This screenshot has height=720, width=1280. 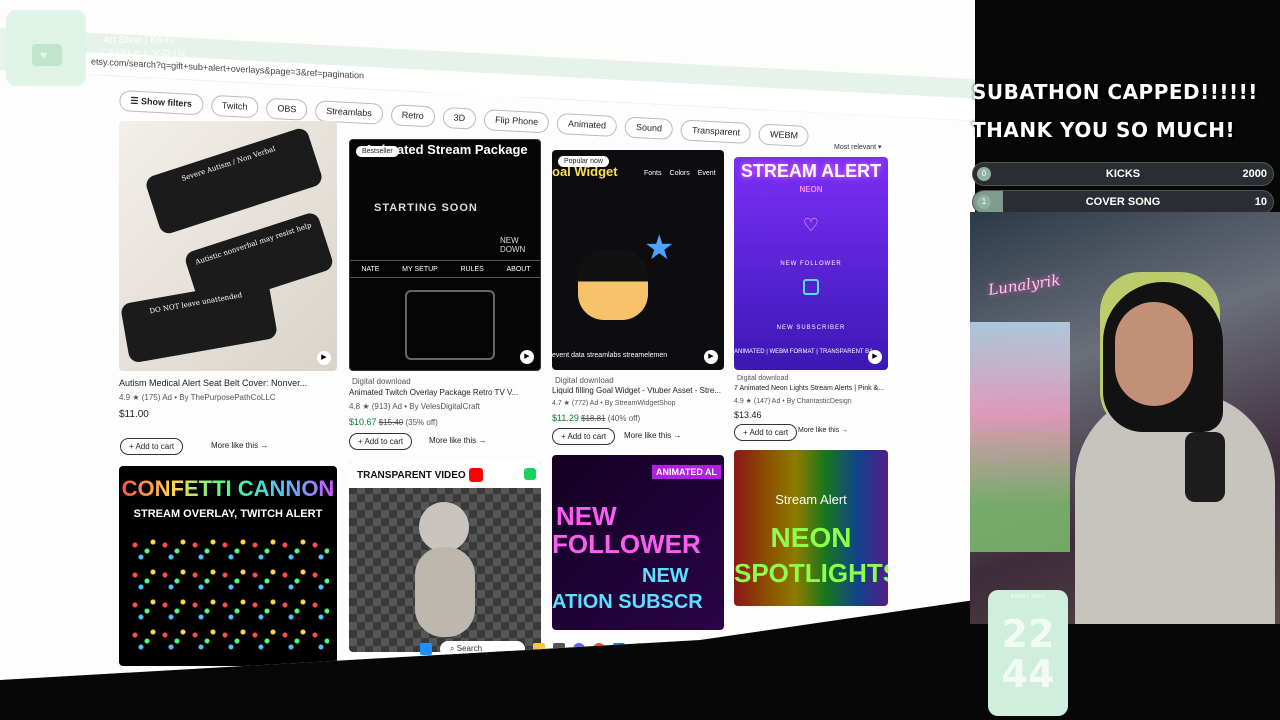 I want to click on neon-sign: Lunalyrik, so click(x=1024, y=285).